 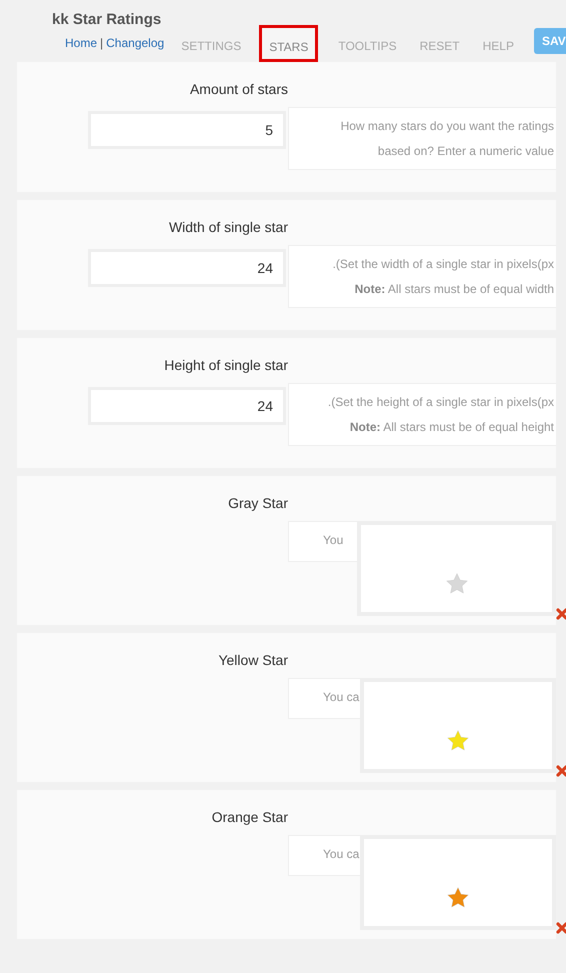 What do you see at coordinates (439, 45) in the screenshot?
I see `tab: RESET` at bounding box center [439, 45].